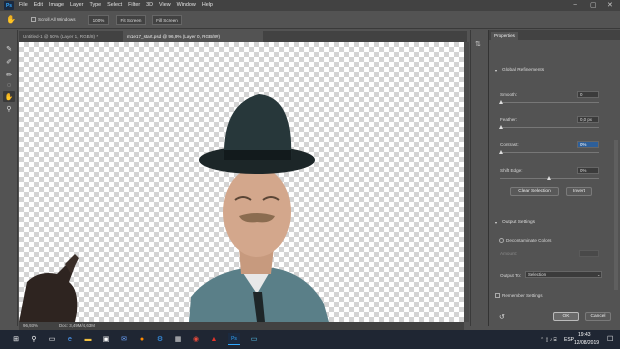 This screenshot has height=349, width=620. Describe the element at coordinates (30, 326) in the screenshot. I see `zoom-level: 96,93%` at that location.